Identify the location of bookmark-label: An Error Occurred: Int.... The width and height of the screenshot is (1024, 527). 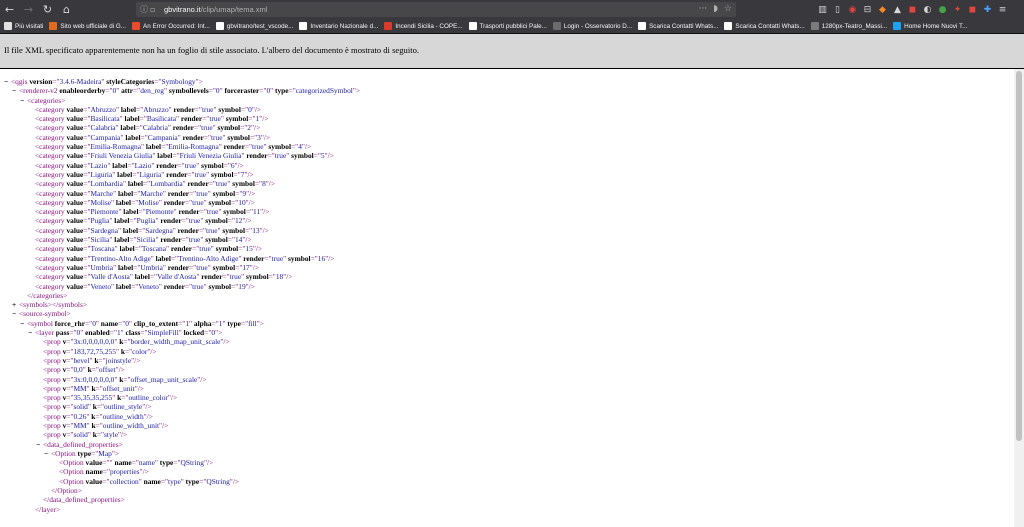
(176, 26).